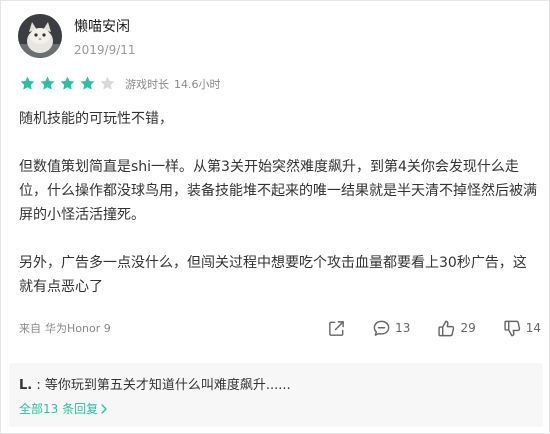 The height and width of the screenshot is (434, 550). What do you see at coordinates (403, 328) in the screenshot?
I see `comment-count: 13` at bounding box center [403, 328].